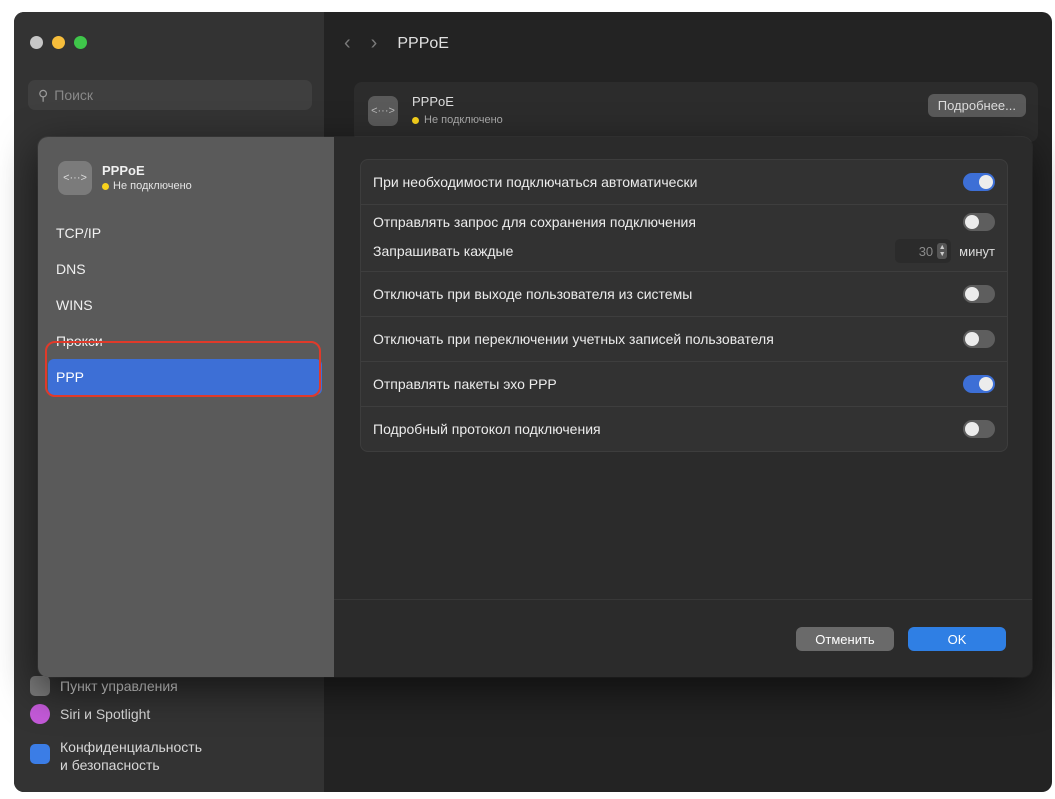 The image size is (1055, 799). I want to click on privacy-hand-icon, so click(40, 754).